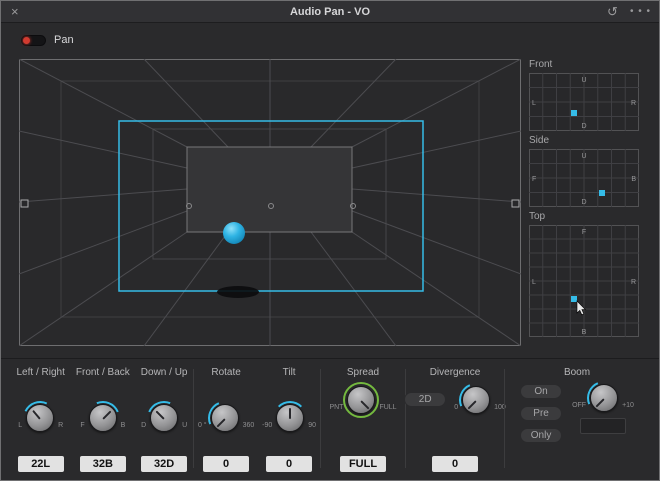 This screenshot has height=481, width=660. What do you see at coordinates (534, 103) in the screenshot?
I see `front-left-label: L` at bounding box center [534, 103].